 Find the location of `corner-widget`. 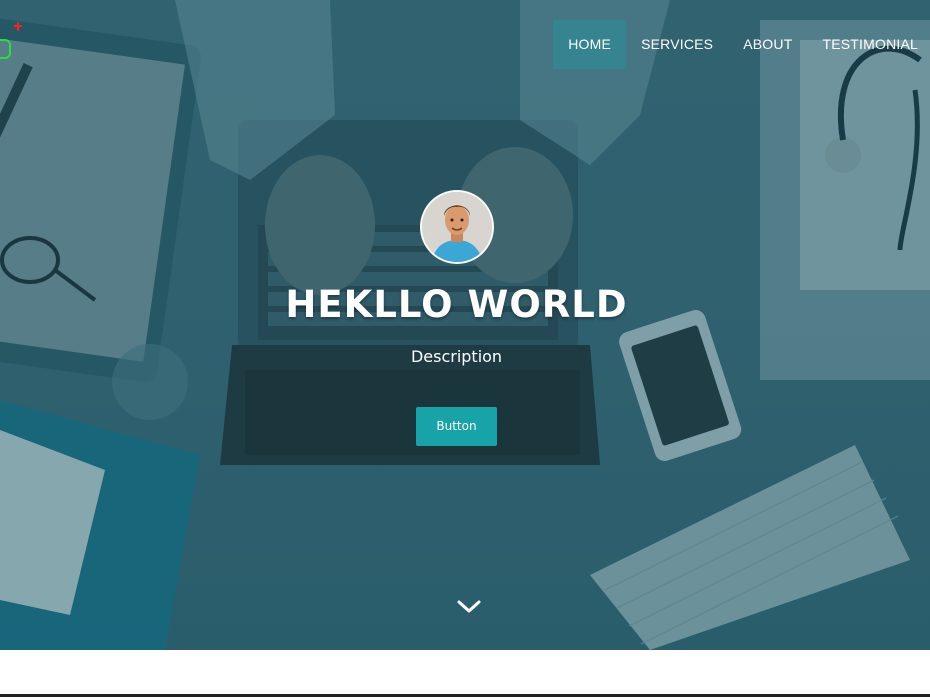

corner-widget is located at coordinates (12, 41).